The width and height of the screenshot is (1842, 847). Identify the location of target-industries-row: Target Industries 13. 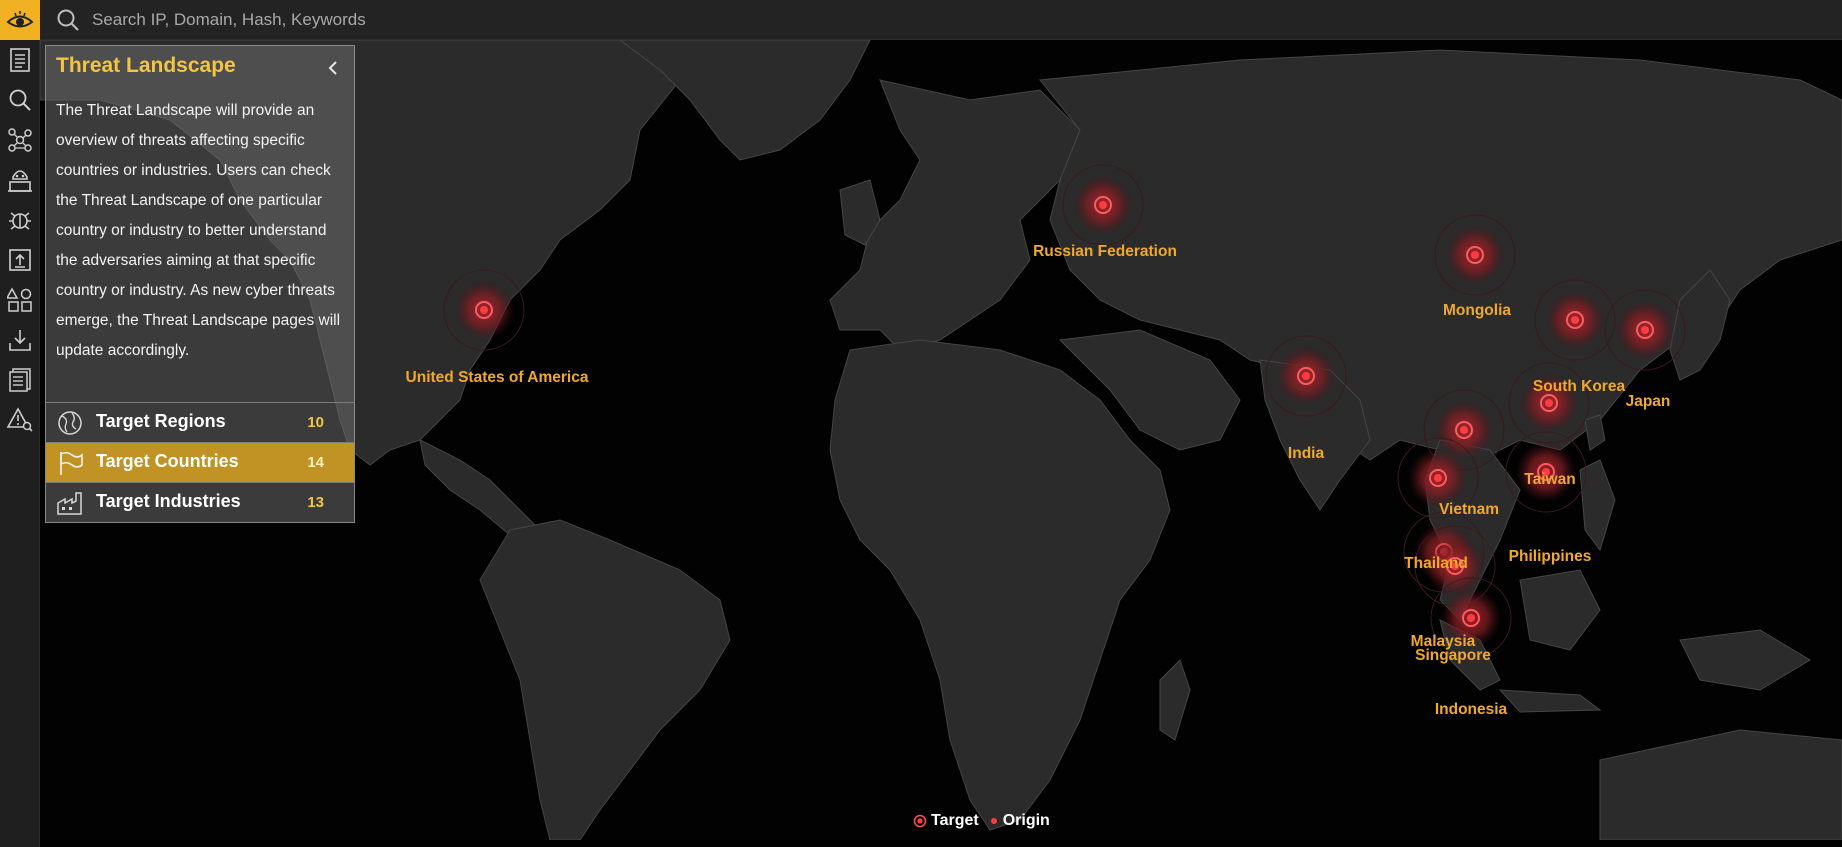
(200, 502).